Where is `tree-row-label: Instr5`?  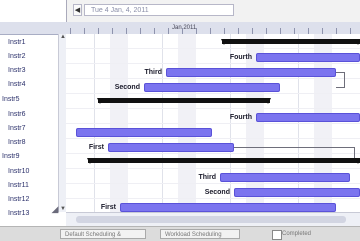 tree-row-label: Instr5 is located at coordinates (11, 99).